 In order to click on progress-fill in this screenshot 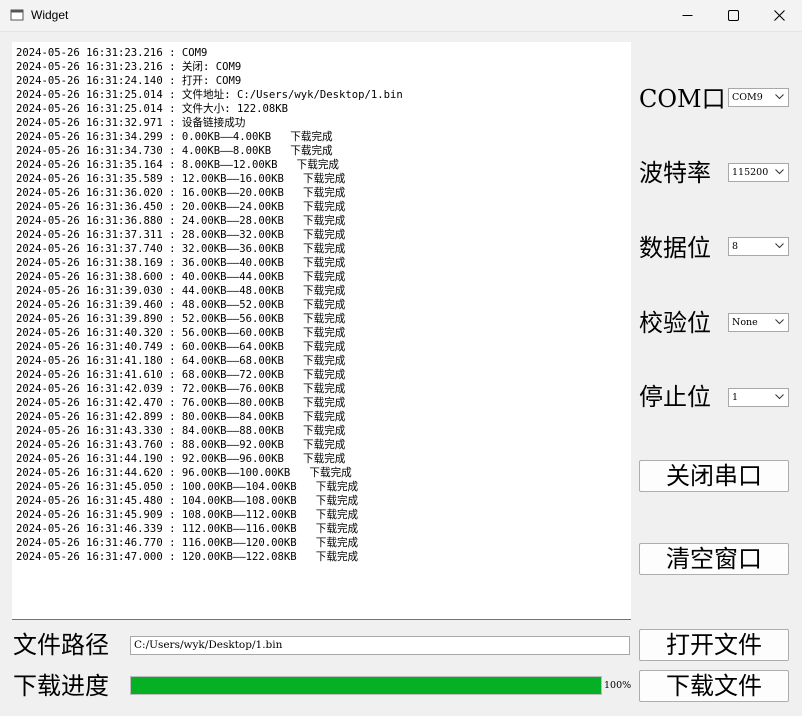, I will do `click(366, 685)`.